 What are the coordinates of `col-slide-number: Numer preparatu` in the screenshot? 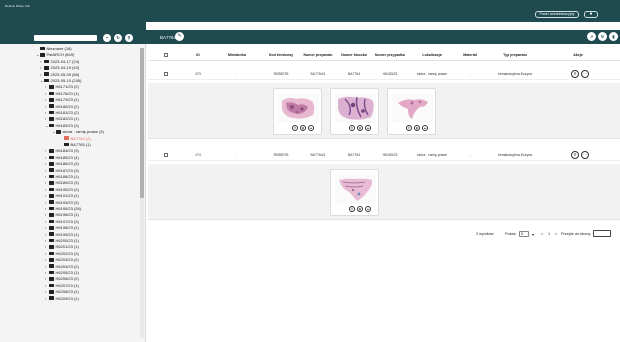 It's located at (318, 55).